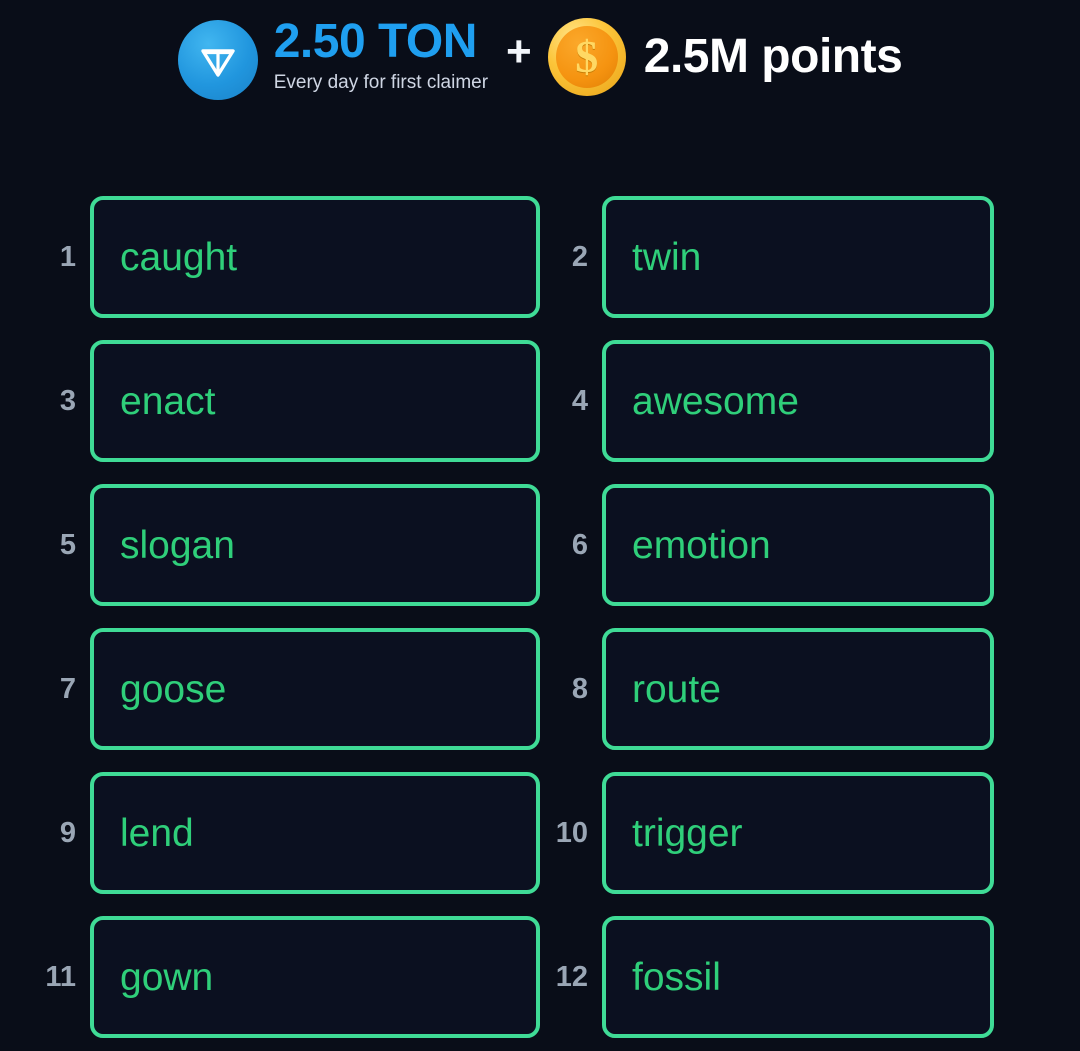 The width and height of the screenshot is (1080, 1051). Describe the element at coordinates (315, 257) in the screenshot. I see `word-box: caught` at that location.